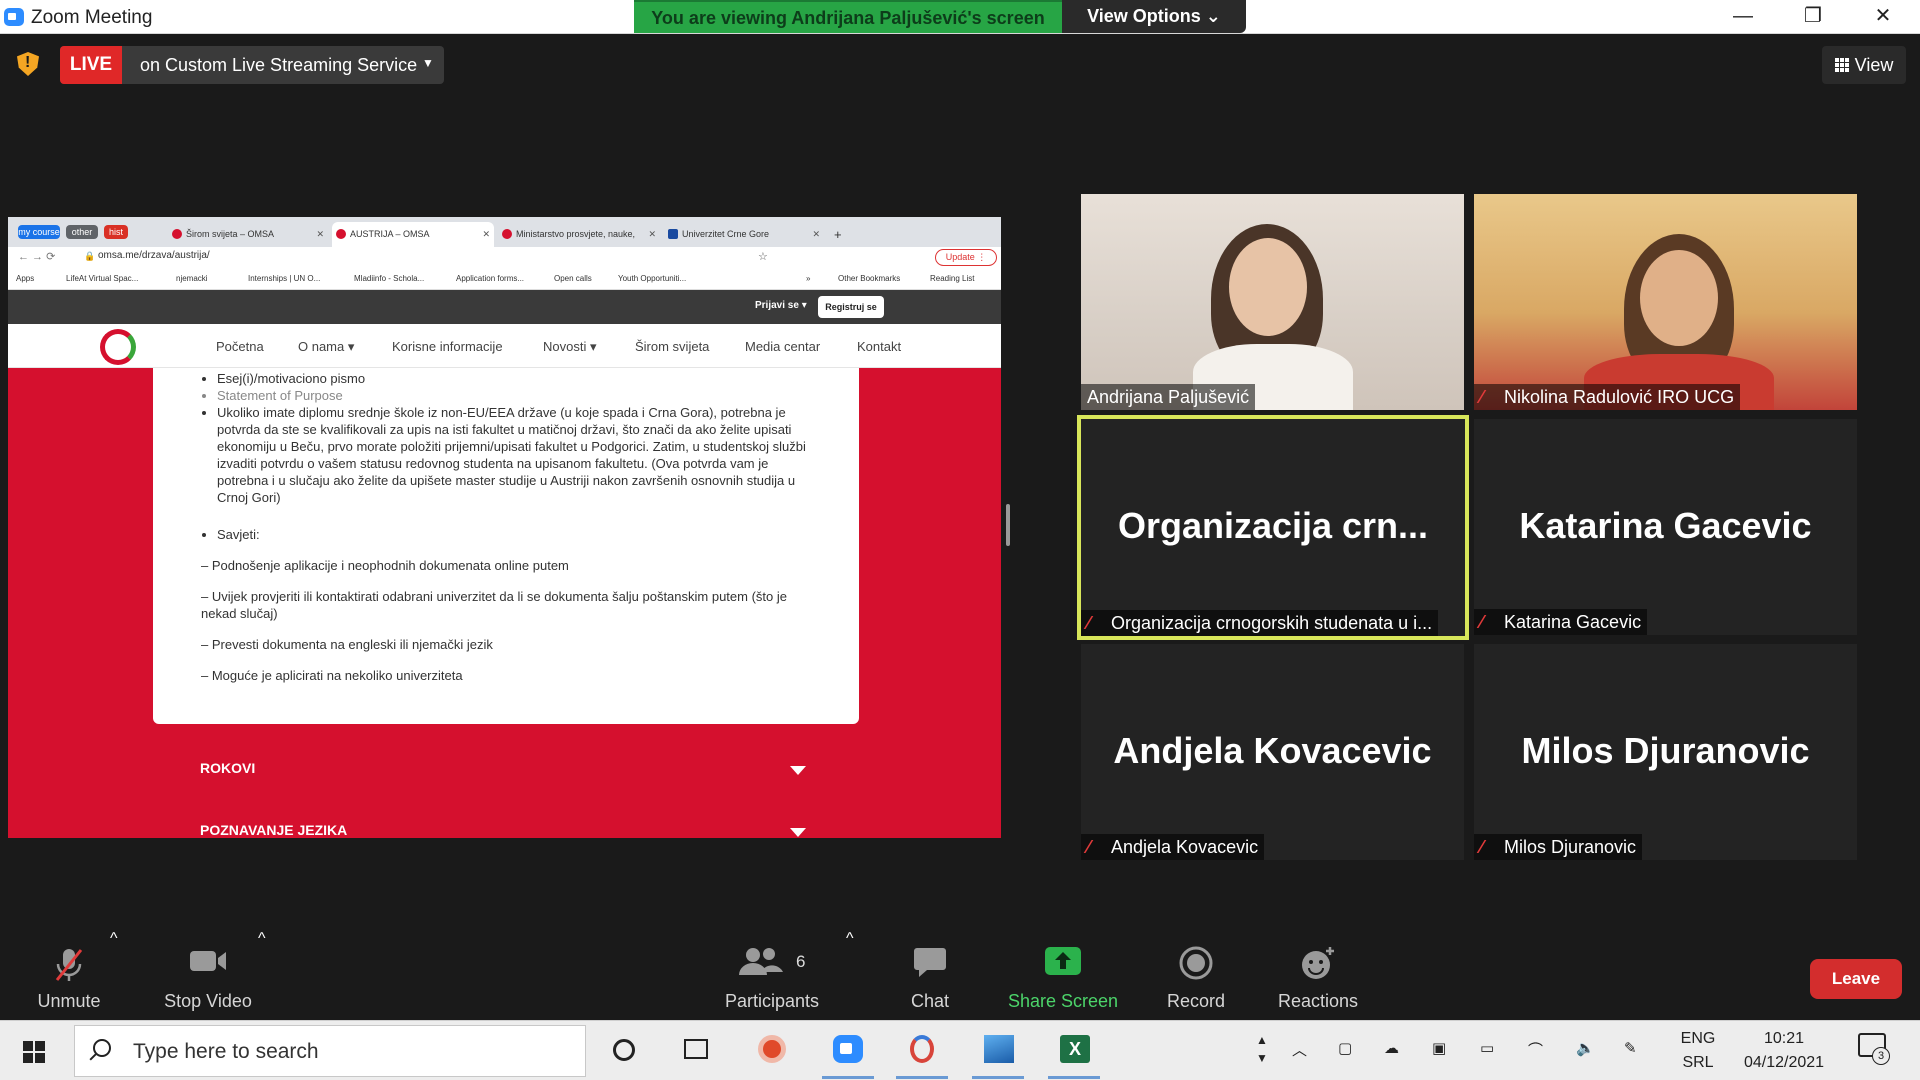 Image resolution: width=1920 pixels, height=1080 pixels. Describe the element at coordinates (14, 17) in the screenshot. I see `zoom-app-icon` at that location.